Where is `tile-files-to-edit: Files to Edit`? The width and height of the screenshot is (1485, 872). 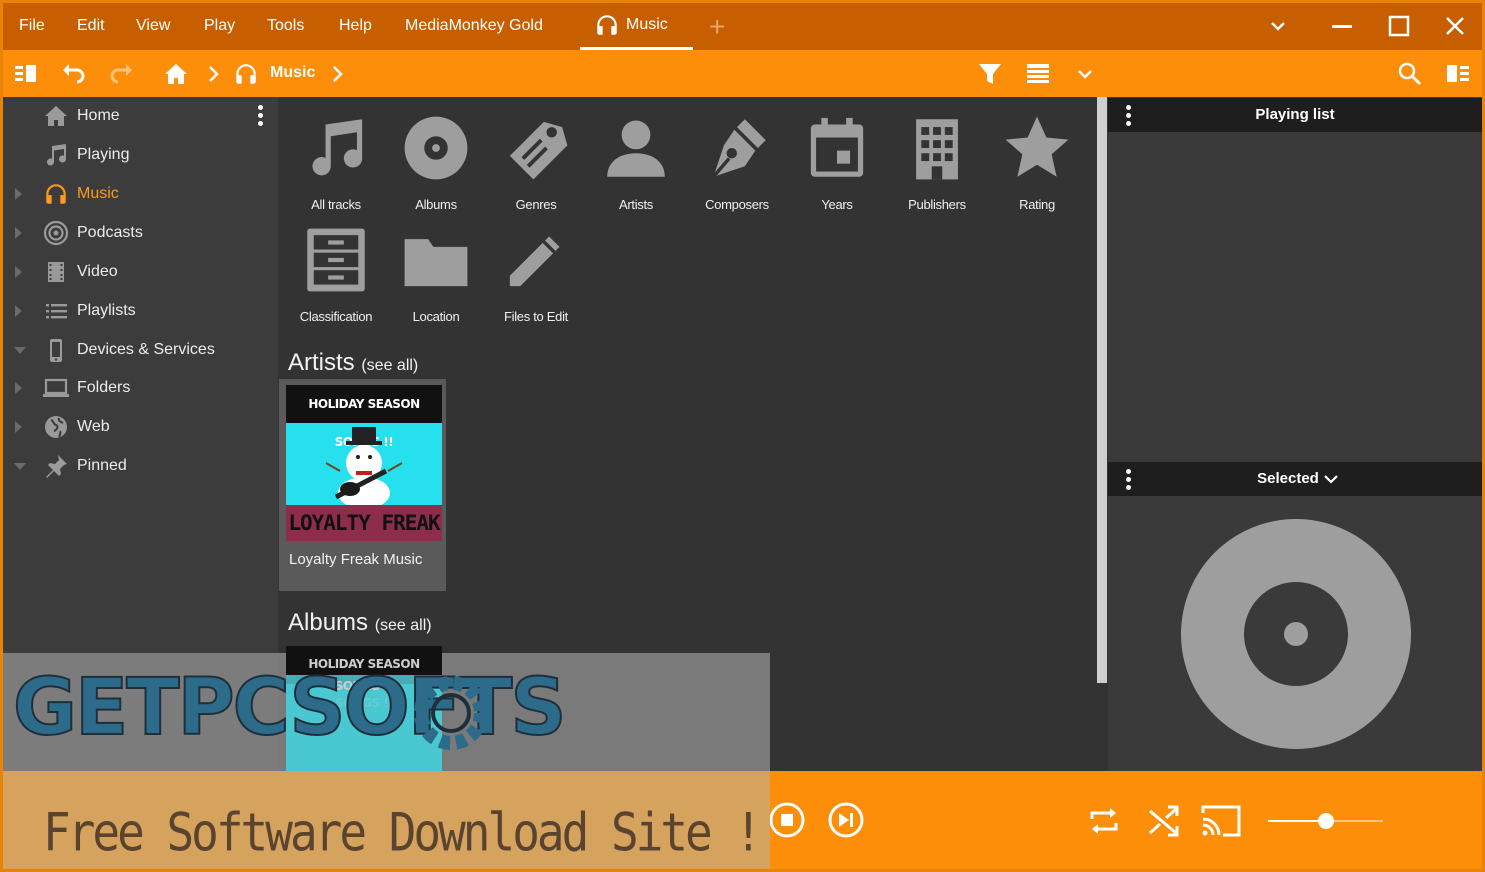 tile-files-to-edit: Files to Edit is located at coordinates (536, 280).